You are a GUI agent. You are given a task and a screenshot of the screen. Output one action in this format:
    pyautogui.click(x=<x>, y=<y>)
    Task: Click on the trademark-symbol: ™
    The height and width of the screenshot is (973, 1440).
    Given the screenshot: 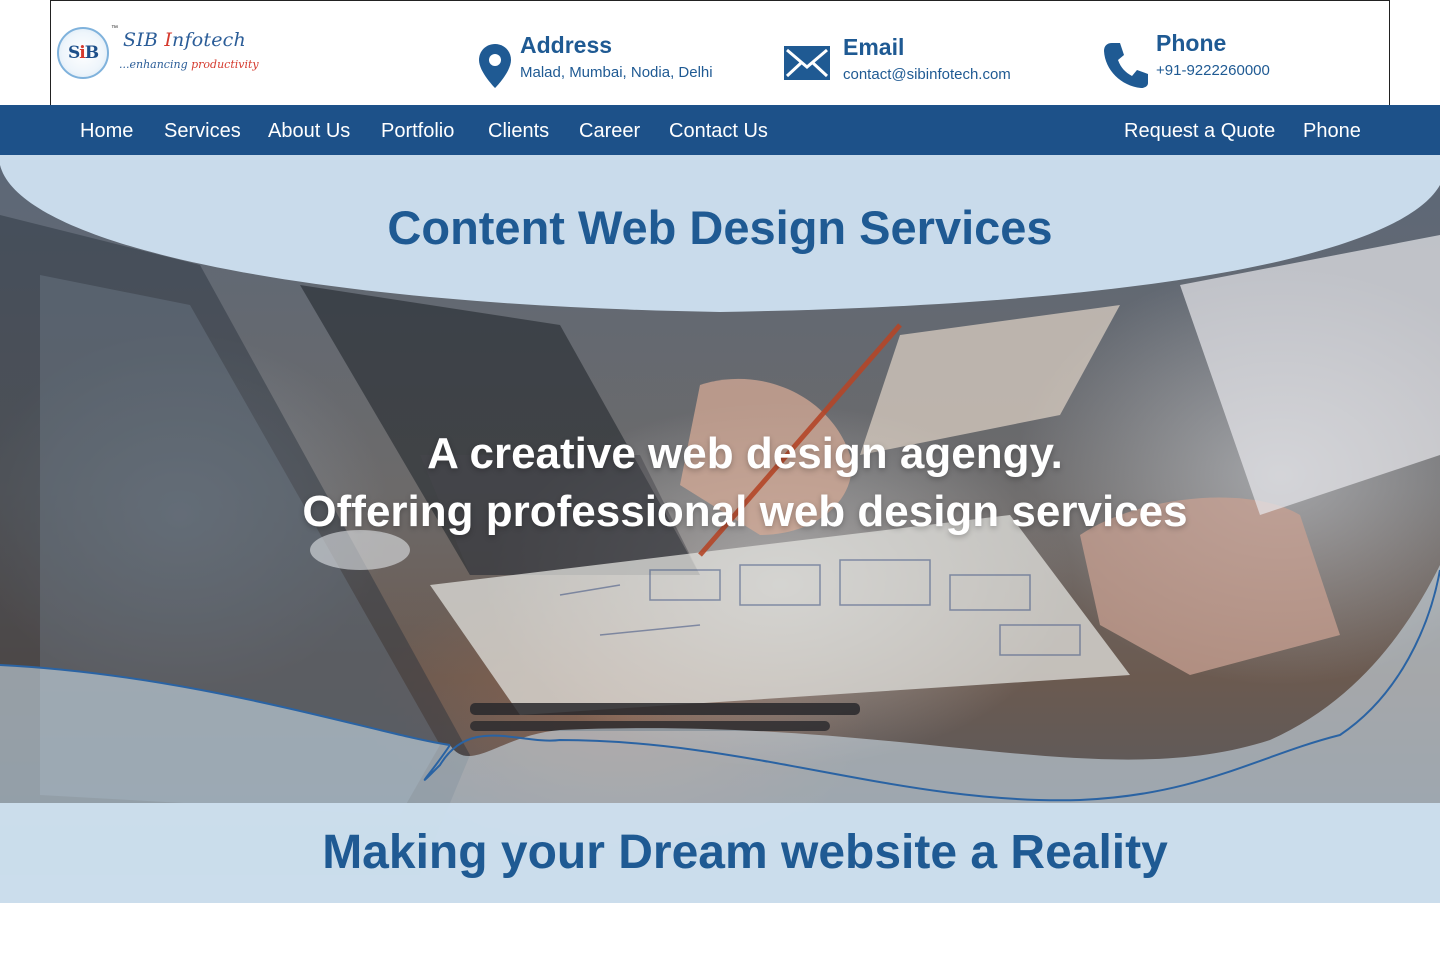 What is the action you would take?
    pyautogui.click(x=114, y=28)
    